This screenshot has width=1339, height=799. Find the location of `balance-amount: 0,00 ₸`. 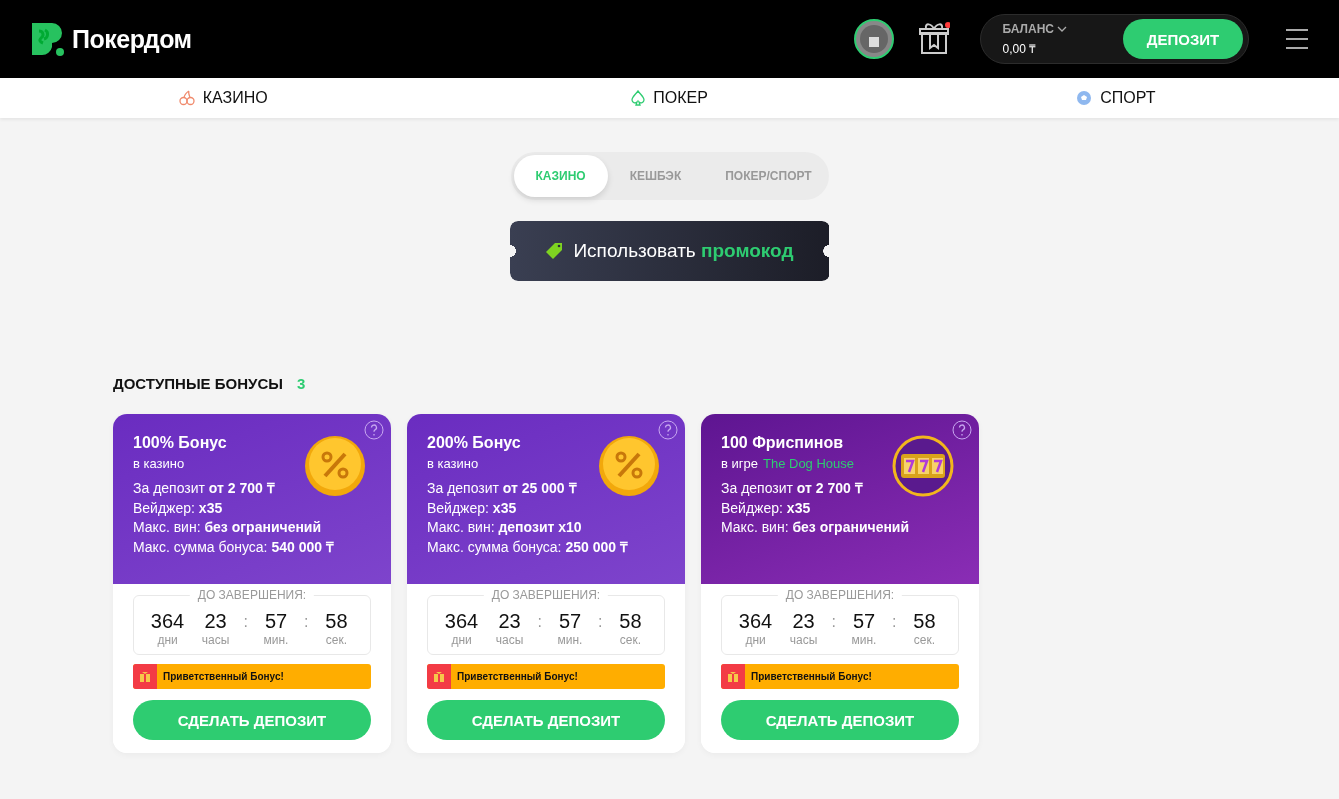

balance-amount: 0,00 ₸ is located at coordinates (1020, 48).